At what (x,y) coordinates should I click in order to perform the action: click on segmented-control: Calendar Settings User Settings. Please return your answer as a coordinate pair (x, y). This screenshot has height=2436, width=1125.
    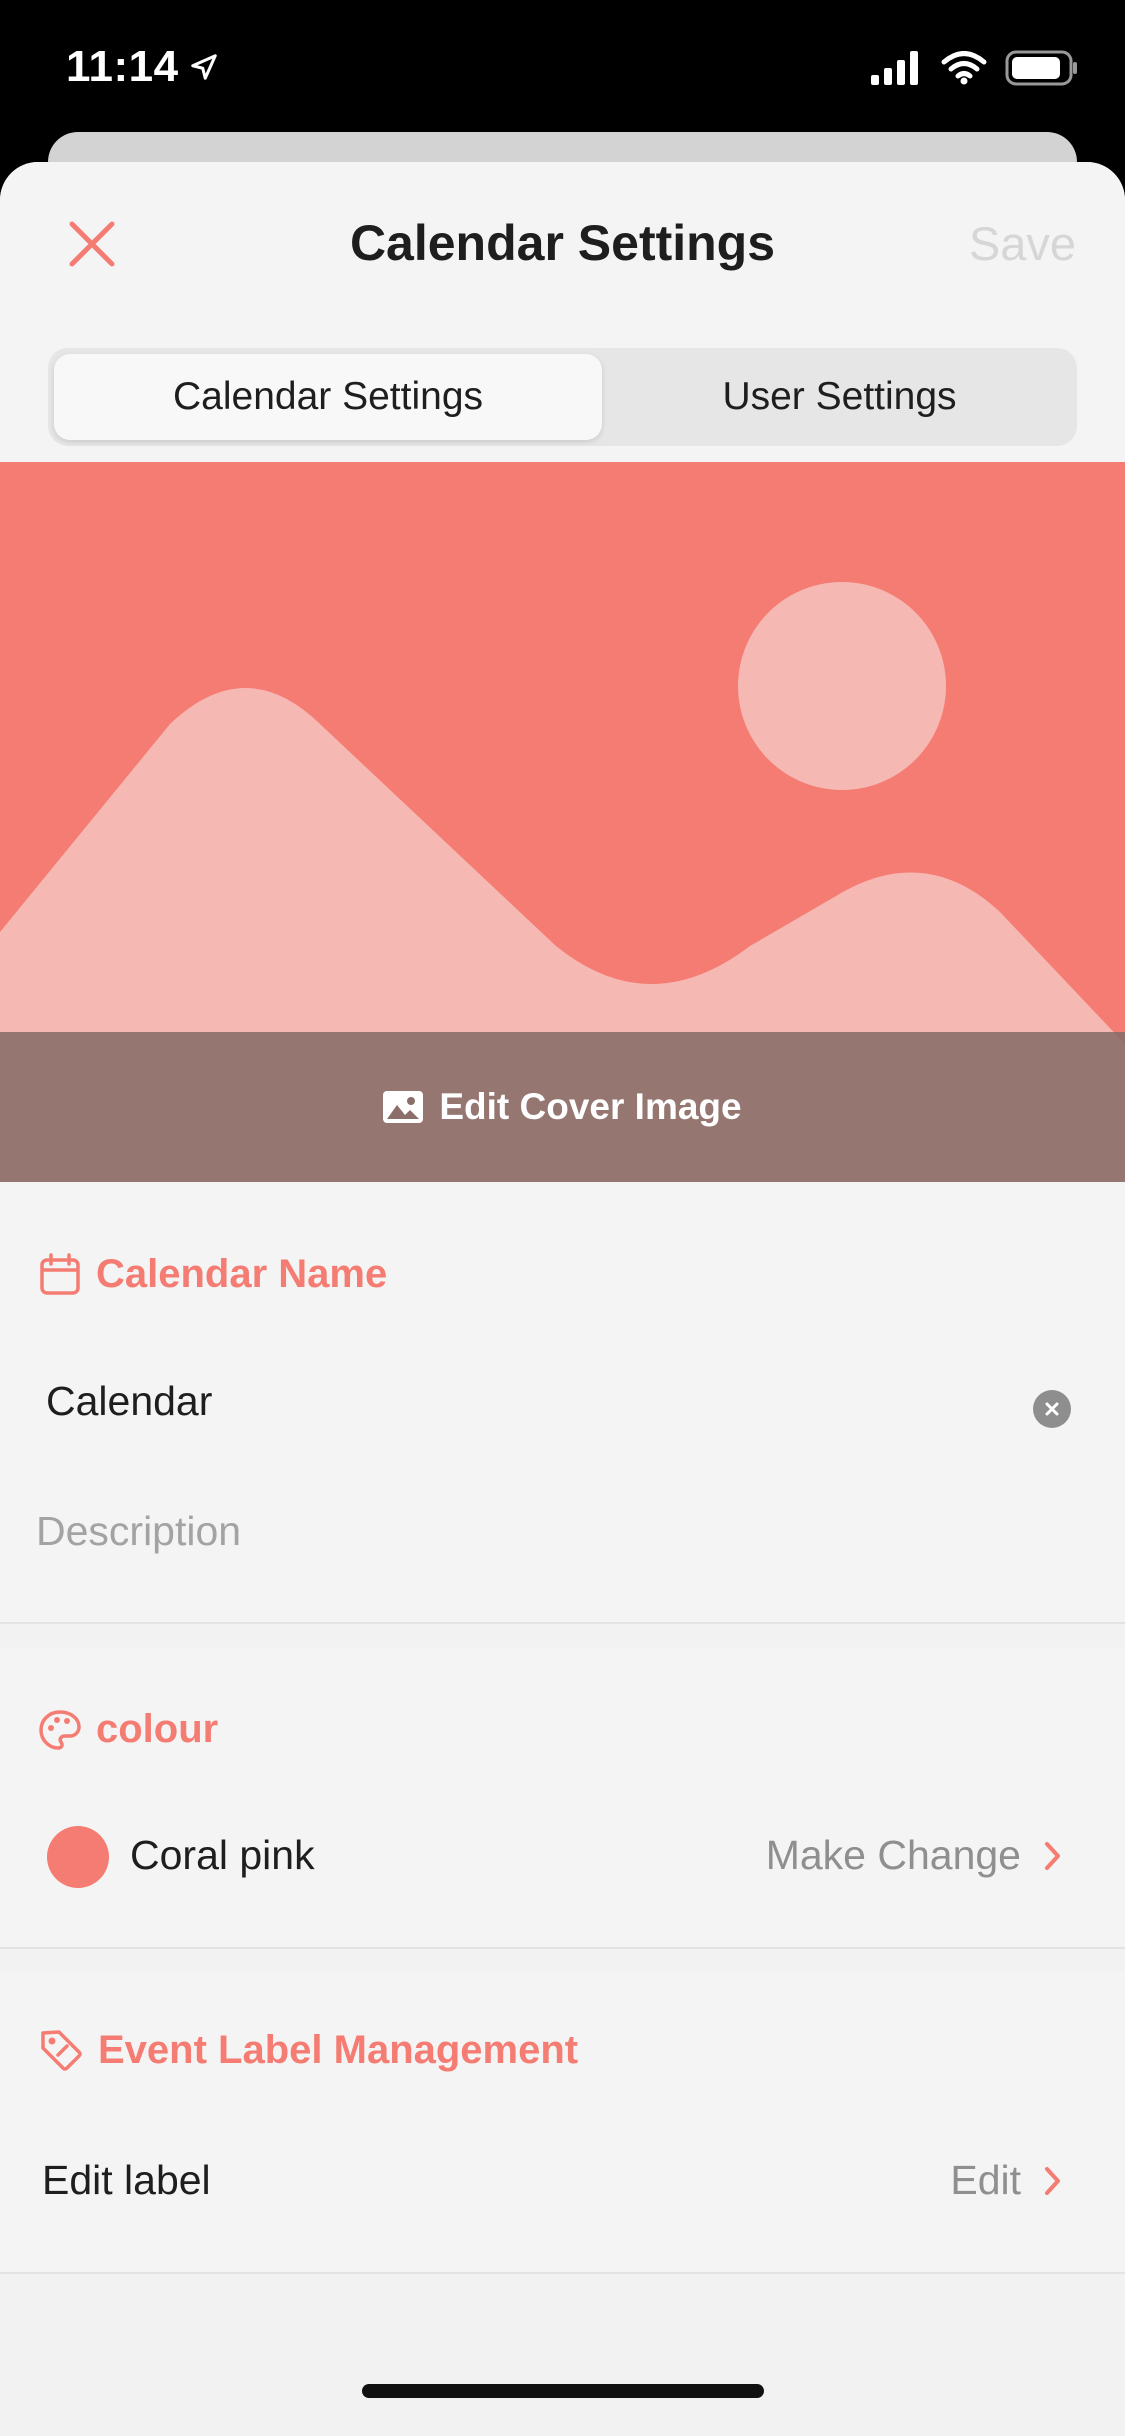
    Looking at the image, I should click on (562, 397).